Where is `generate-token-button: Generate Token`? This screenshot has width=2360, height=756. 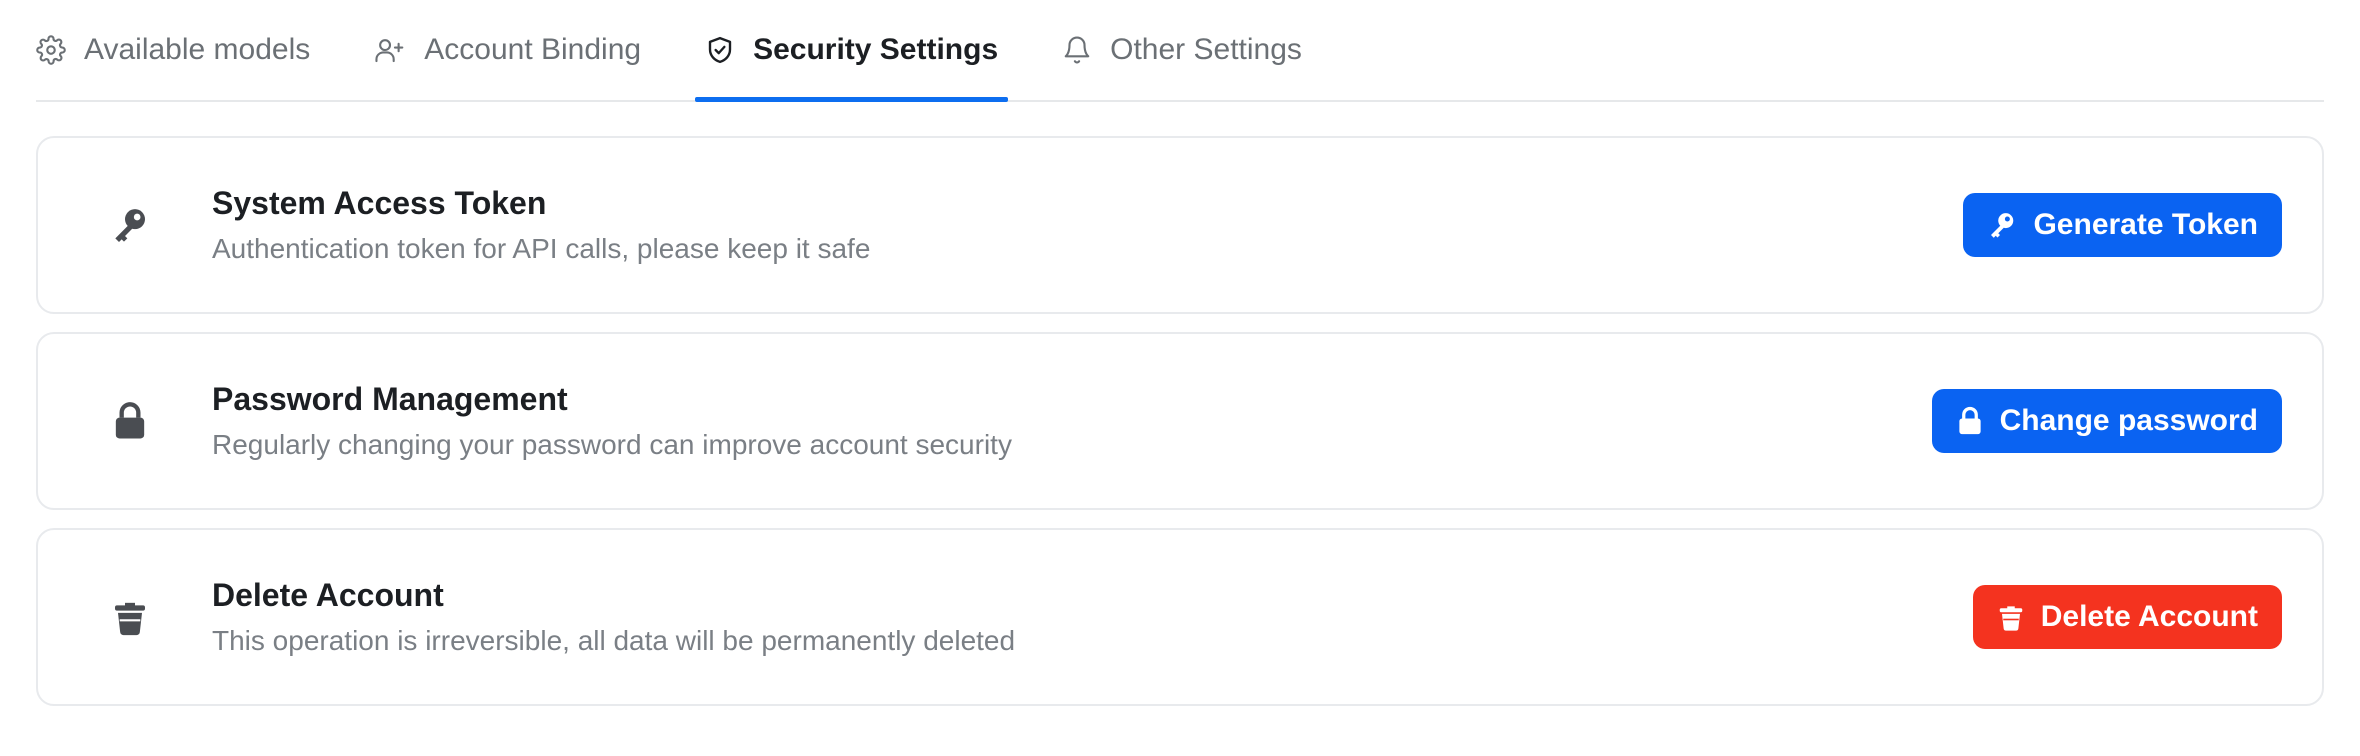
generate-token-button: Generate Token is located at coordinates (2122, 225).